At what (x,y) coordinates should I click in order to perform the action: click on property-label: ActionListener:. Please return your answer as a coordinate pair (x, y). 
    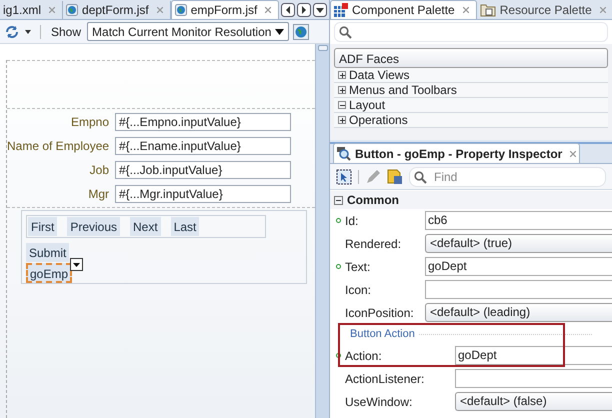
    Looking at the image, I should click on (385, 379).